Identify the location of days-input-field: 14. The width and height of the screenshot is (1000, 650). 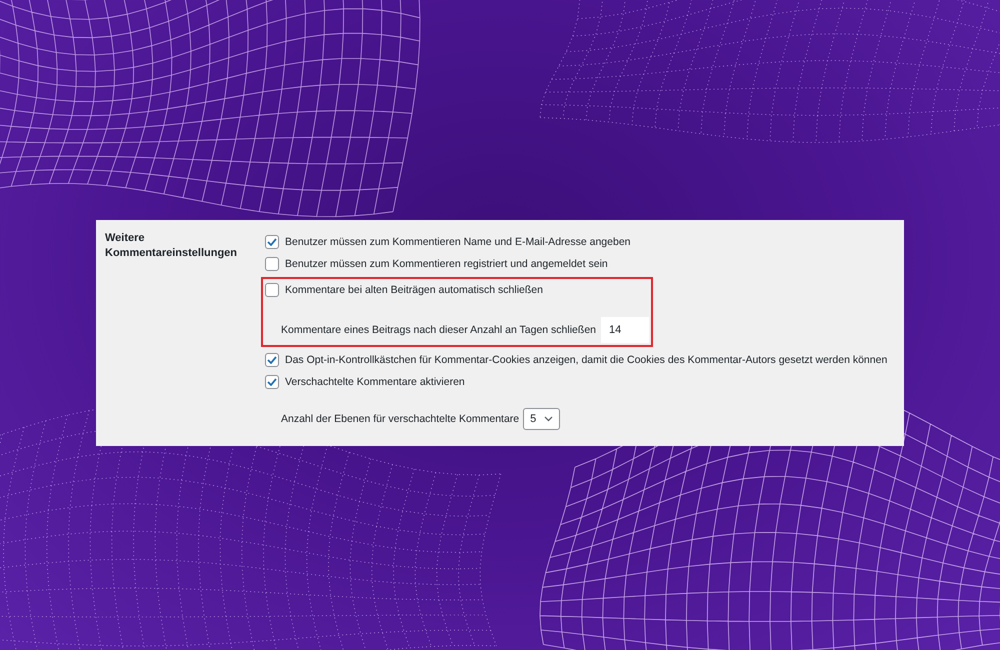
(625, 330).